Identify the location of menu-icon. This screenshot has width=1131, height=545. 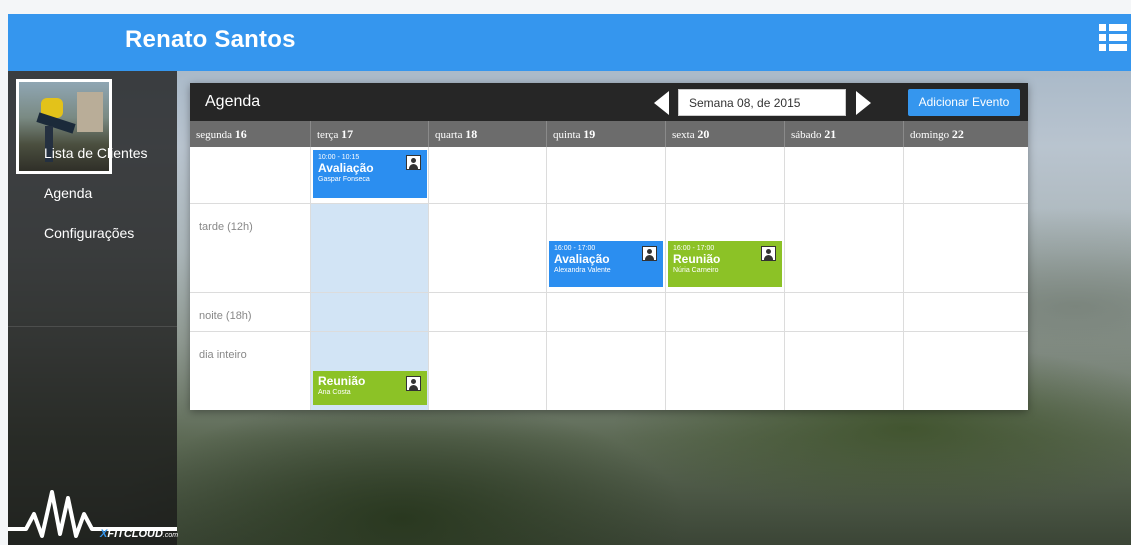
(1113, 40).